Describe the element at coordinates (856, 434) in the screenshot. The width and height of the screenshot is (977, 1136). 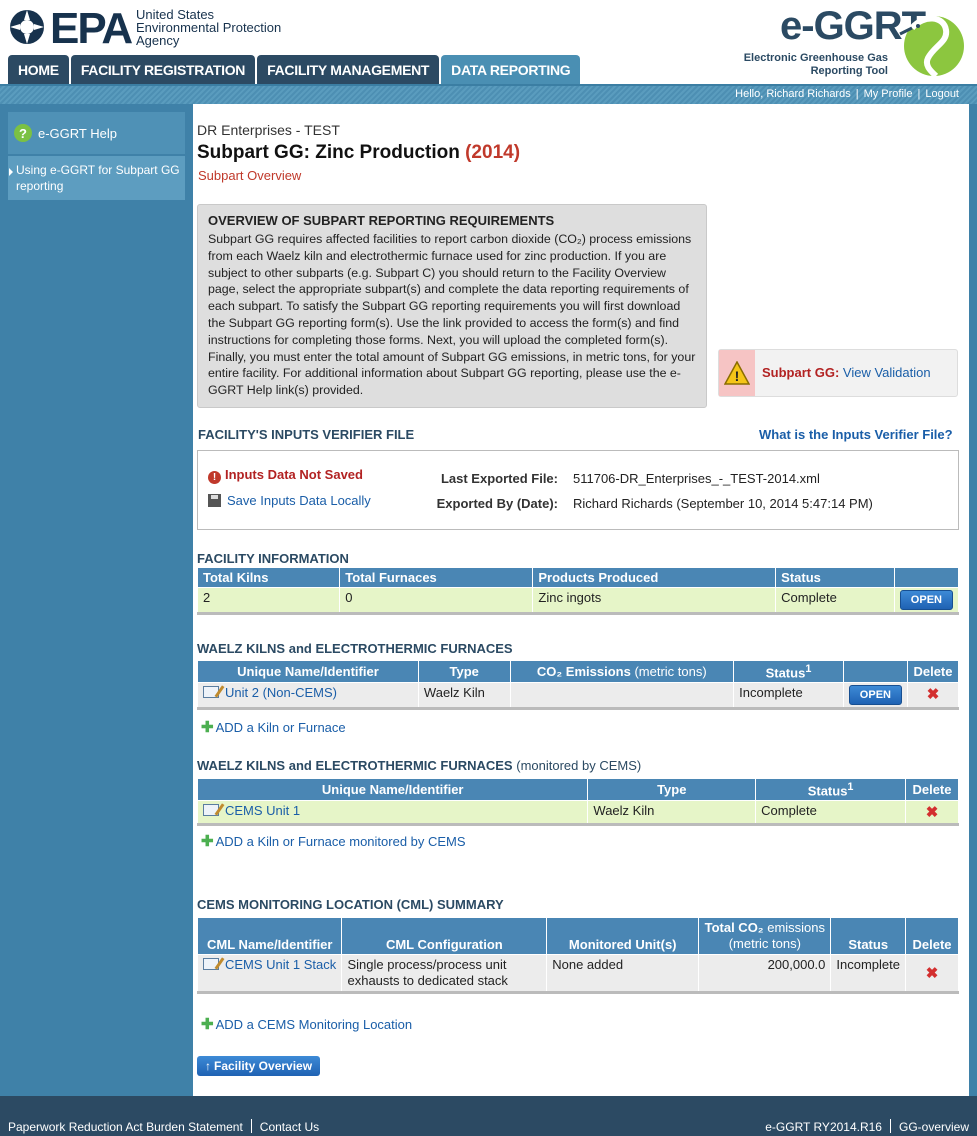
I see `verifier-help-link: What is the Inputs Verifier File?` at that location.